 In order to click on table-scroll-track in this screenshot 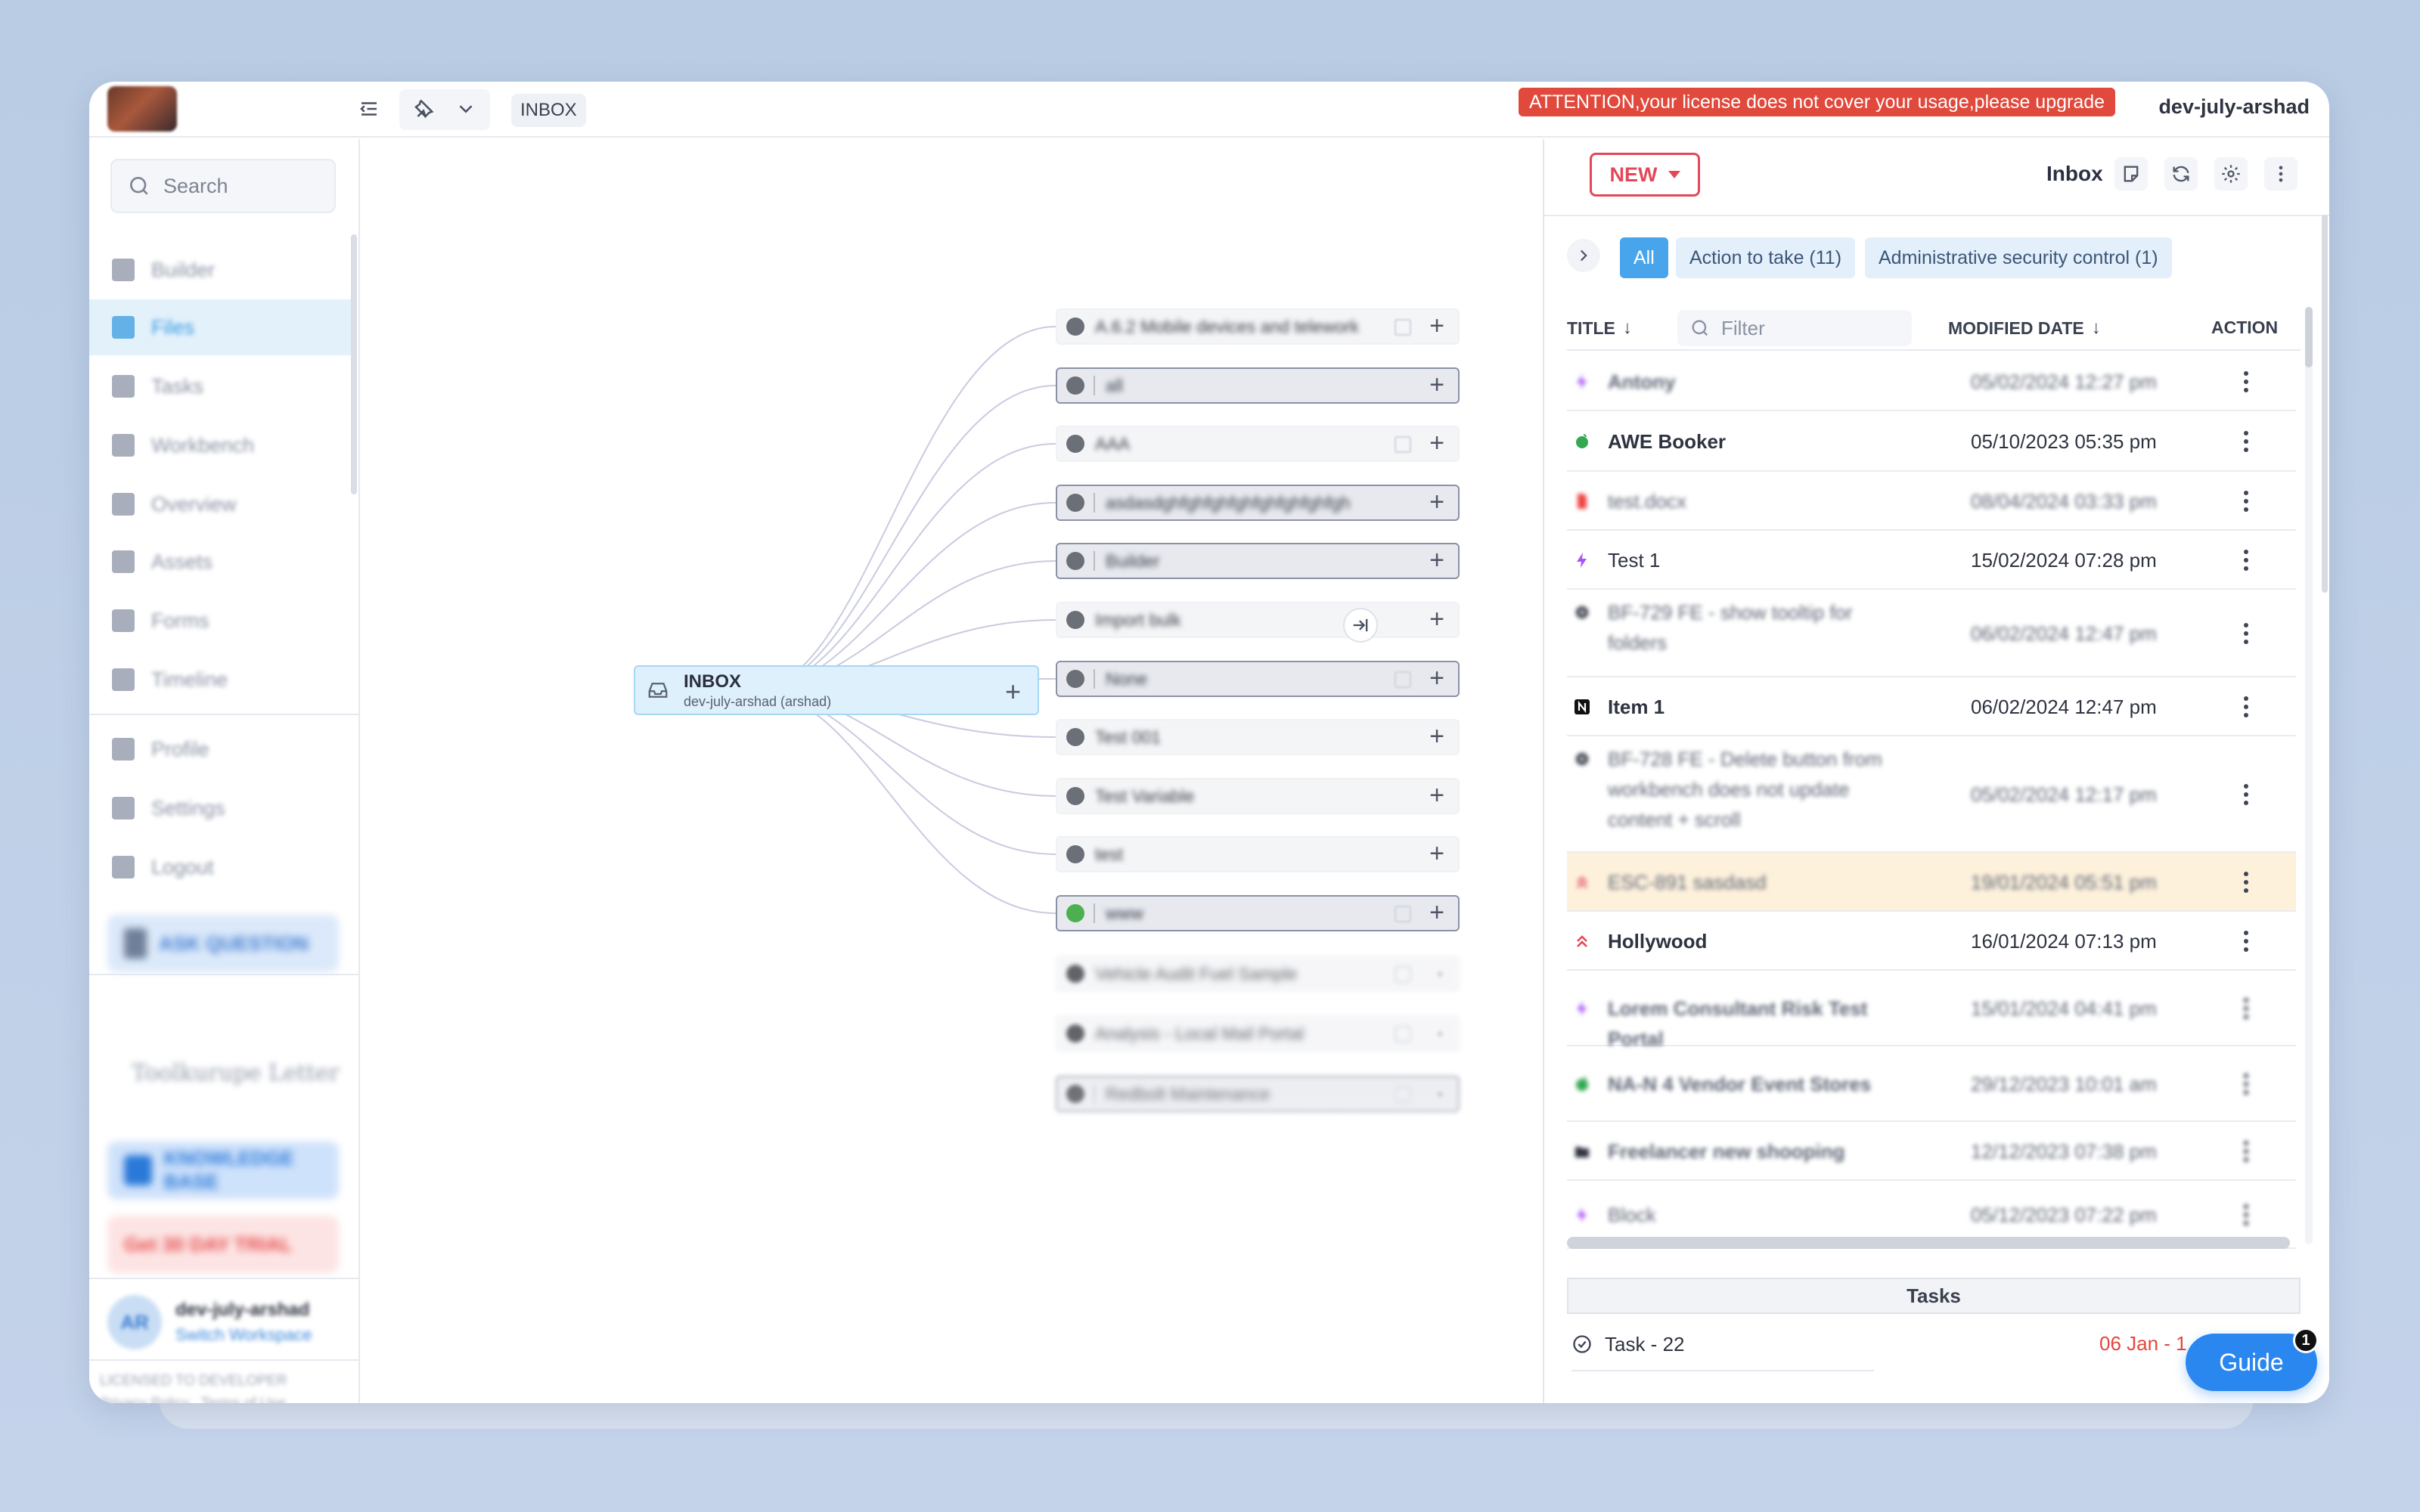, I will do `click(2309, 775)`.